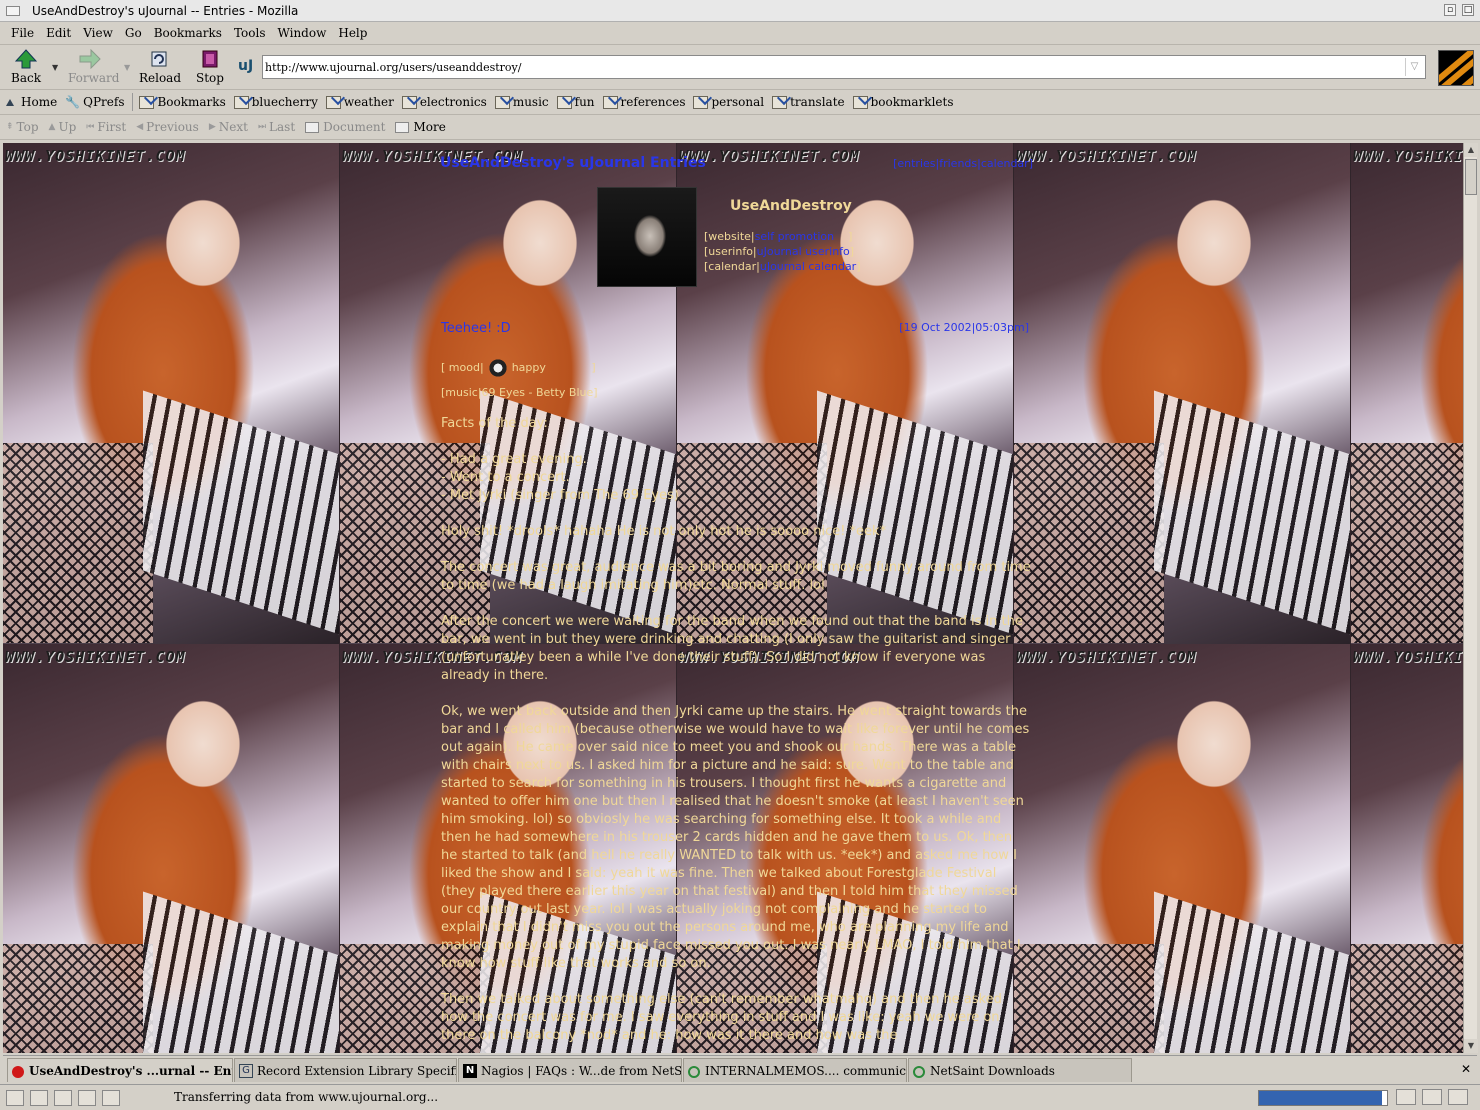  I want to click on nav-calendar-link: calendar, so click(1005, 163).